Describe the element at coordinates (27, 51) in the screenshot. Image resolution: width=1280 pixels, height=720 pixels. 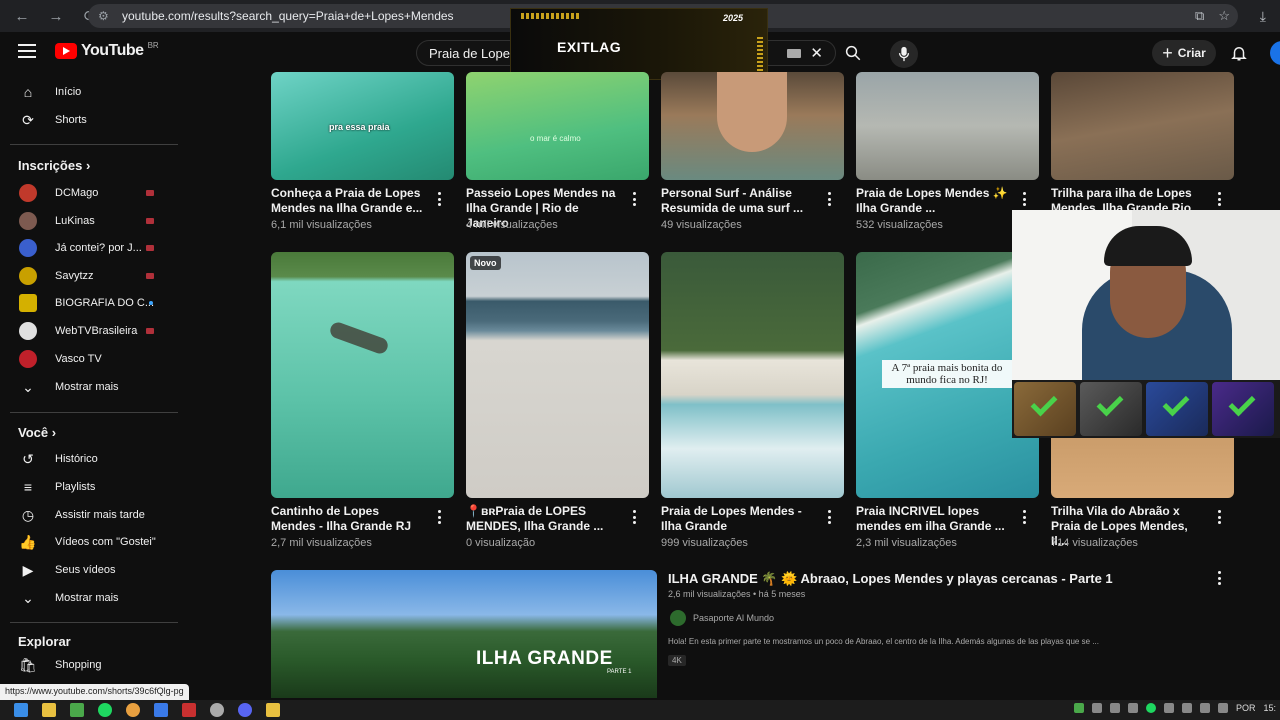
I see `menu-icon` at that location.